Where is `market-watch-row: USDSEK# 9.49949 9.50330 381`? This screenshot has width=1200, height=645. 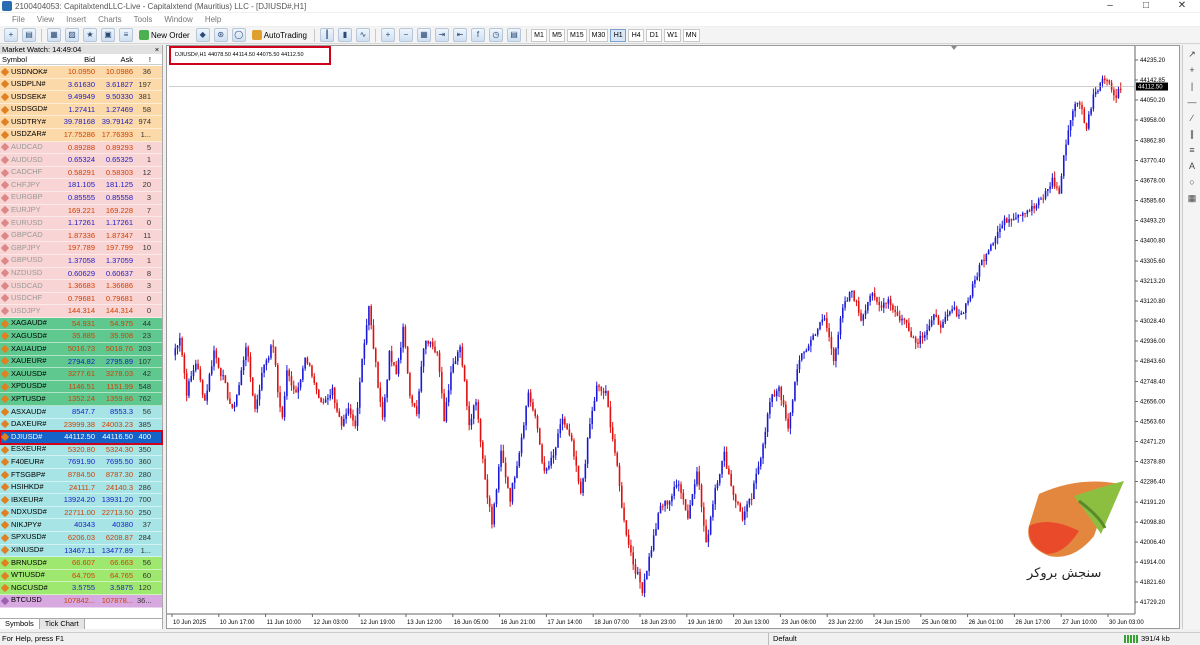
market-watch-row: USDSEK# 9.49949 9.50330 381 is located at coordinates (81, 97).